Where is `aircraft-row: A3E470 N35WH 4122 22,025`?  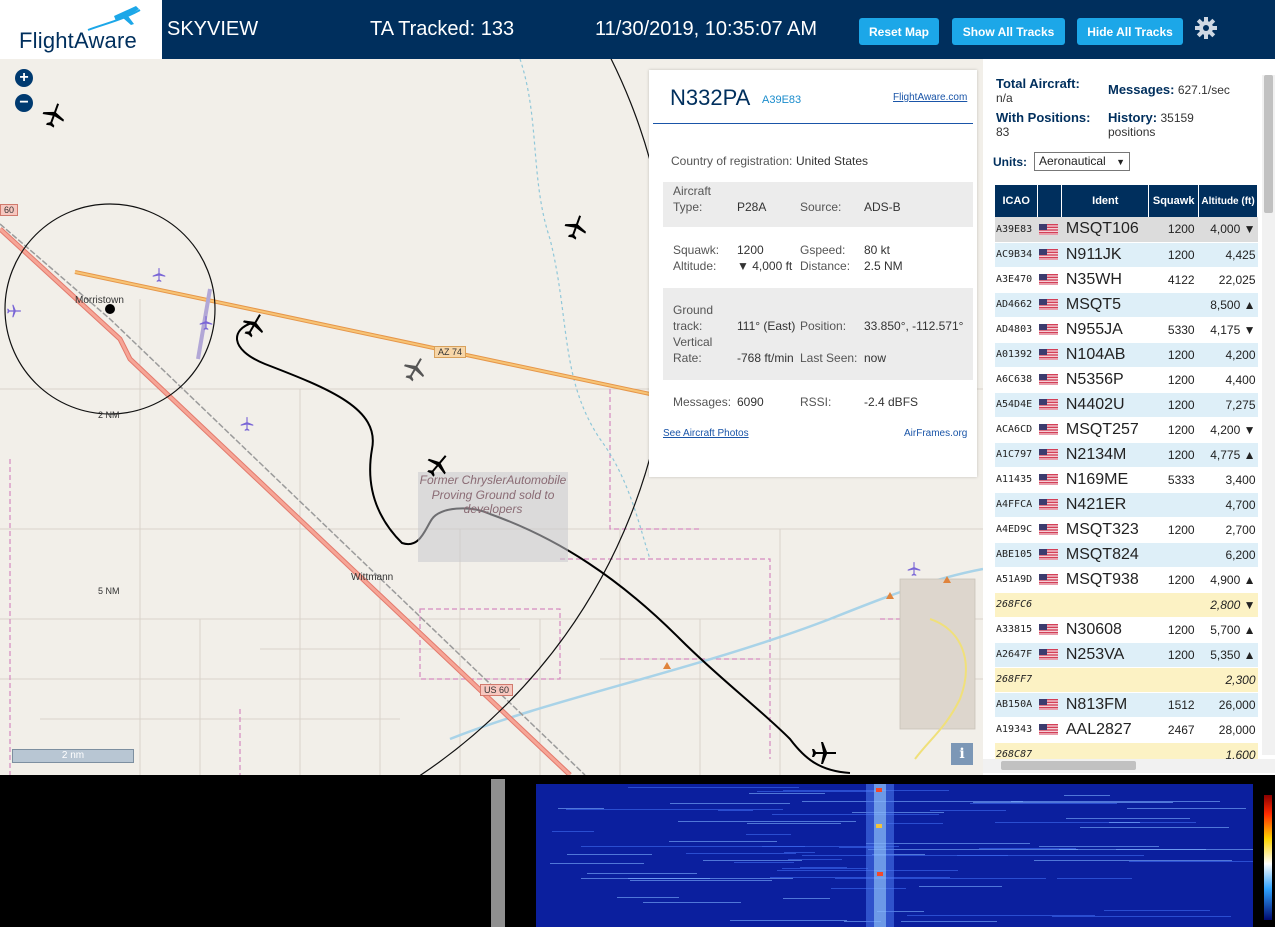 aircraft-row: A3E470 N35WH 4122 22,025 is located at coordinates (1126, 280).